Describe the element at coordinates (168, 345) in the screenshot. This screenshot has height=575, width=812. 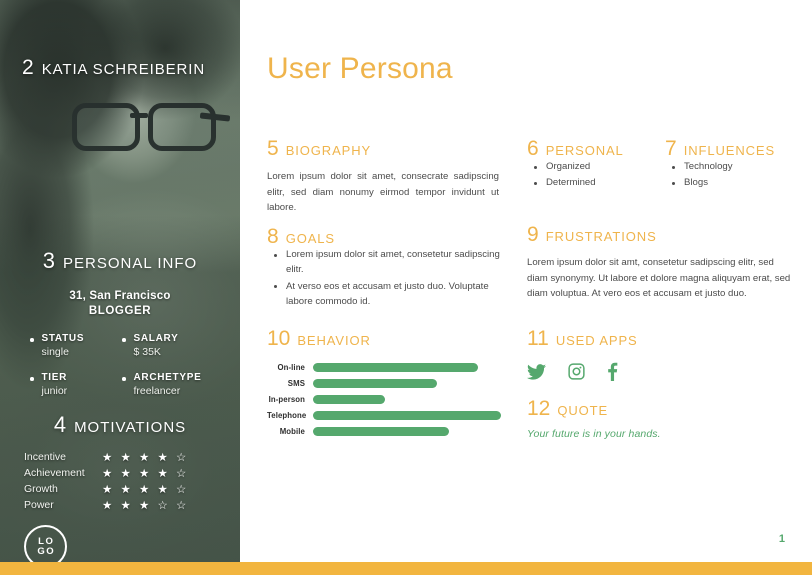
I see `personal-info-field: SALARY $ 35K` at that location.